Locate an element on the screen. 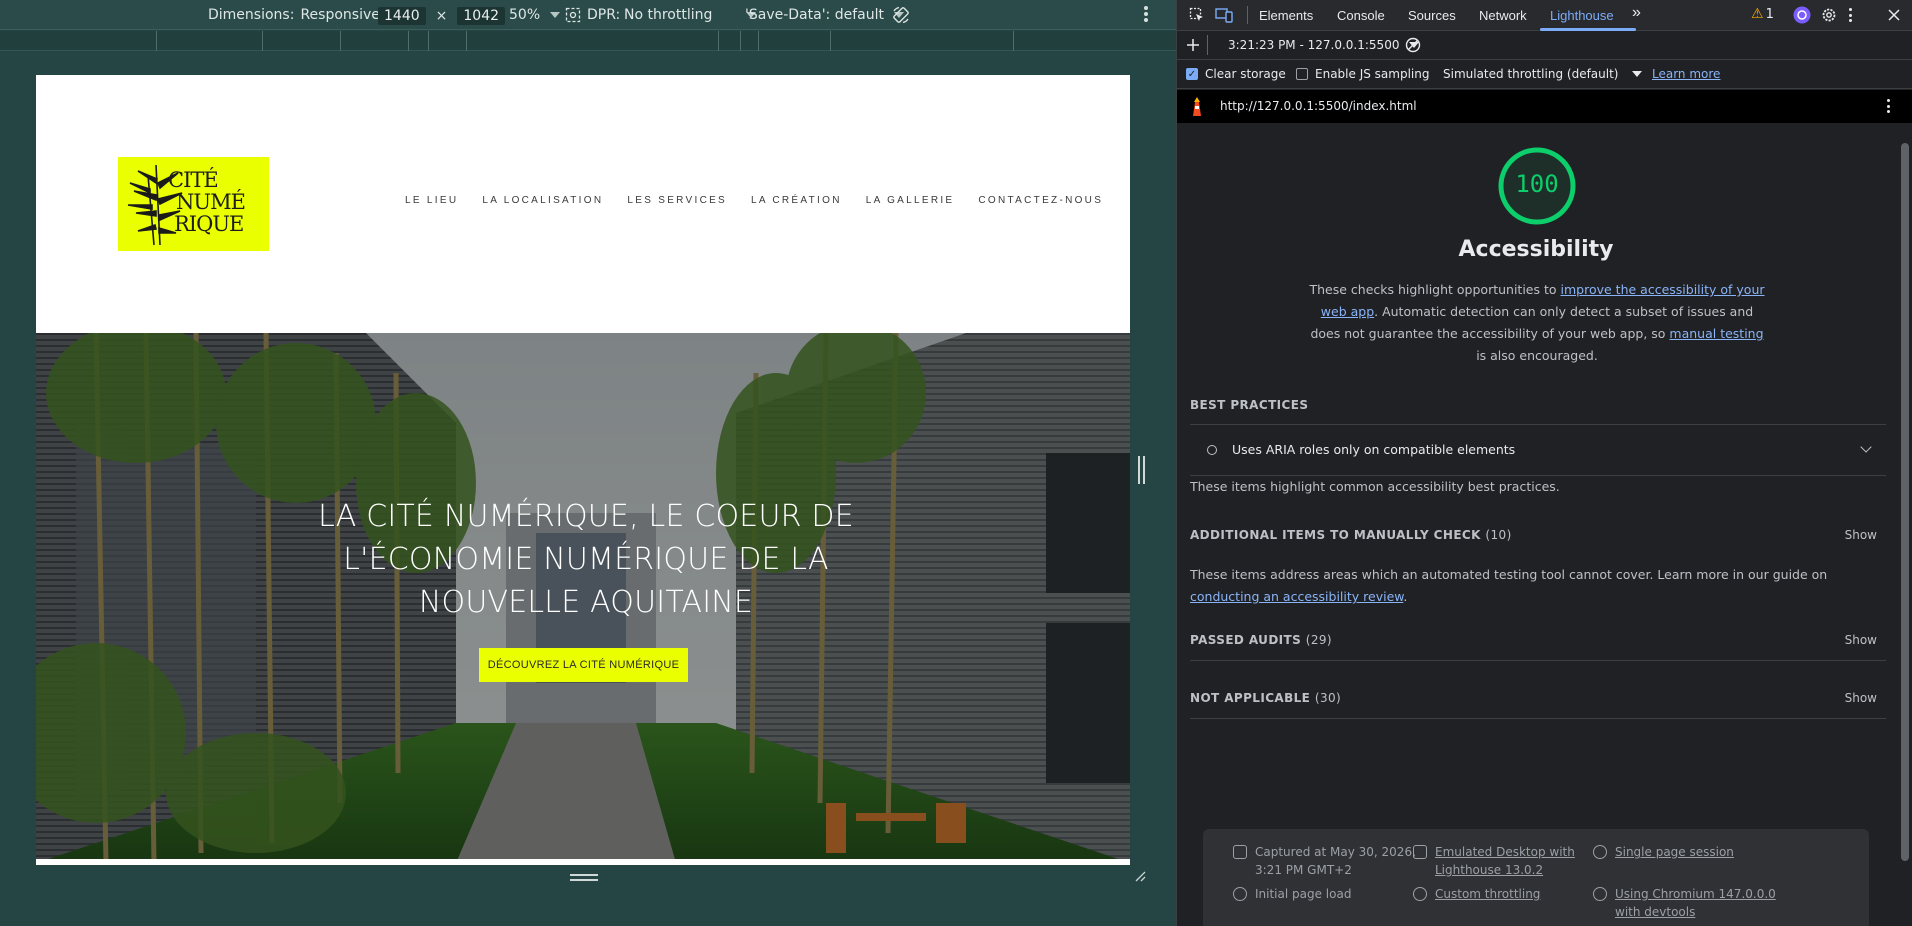 The height and width of the screenshot is (926, 1912). not-applicable-heading: NOT APPLICABLE (30) is located at coordinates (1265, 698).